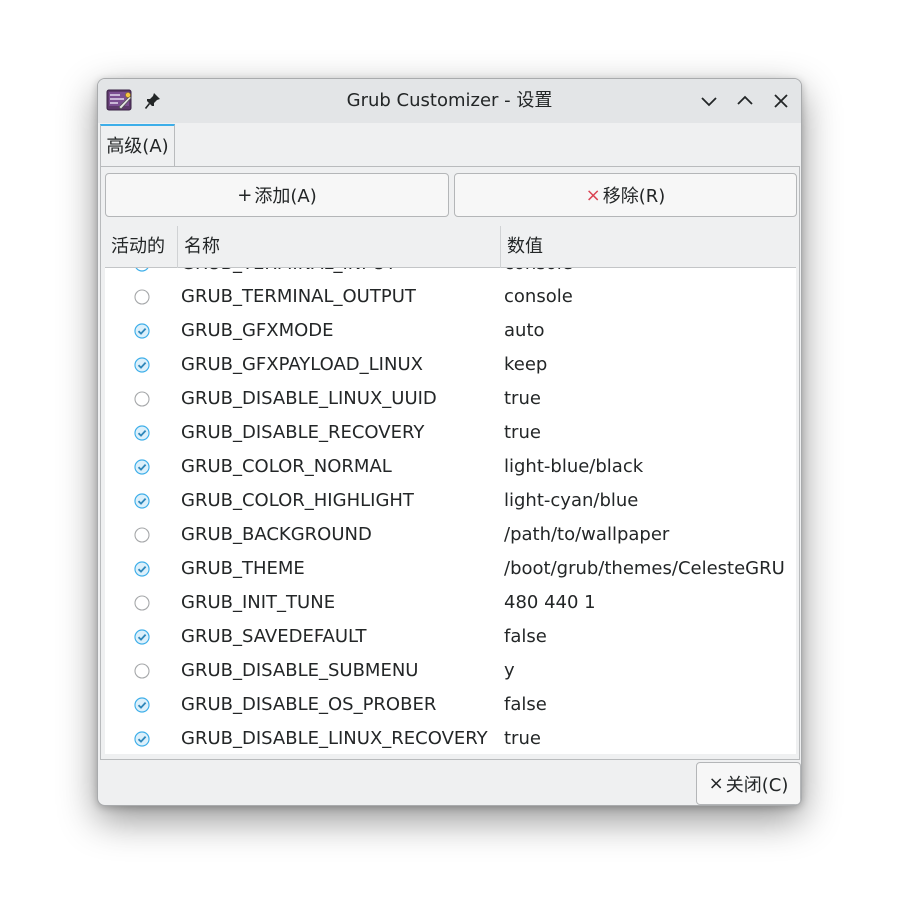 The width and height of the screenshot is (900, 922). I want to click on remove-button-label: 移除(R), so click(634, 196).